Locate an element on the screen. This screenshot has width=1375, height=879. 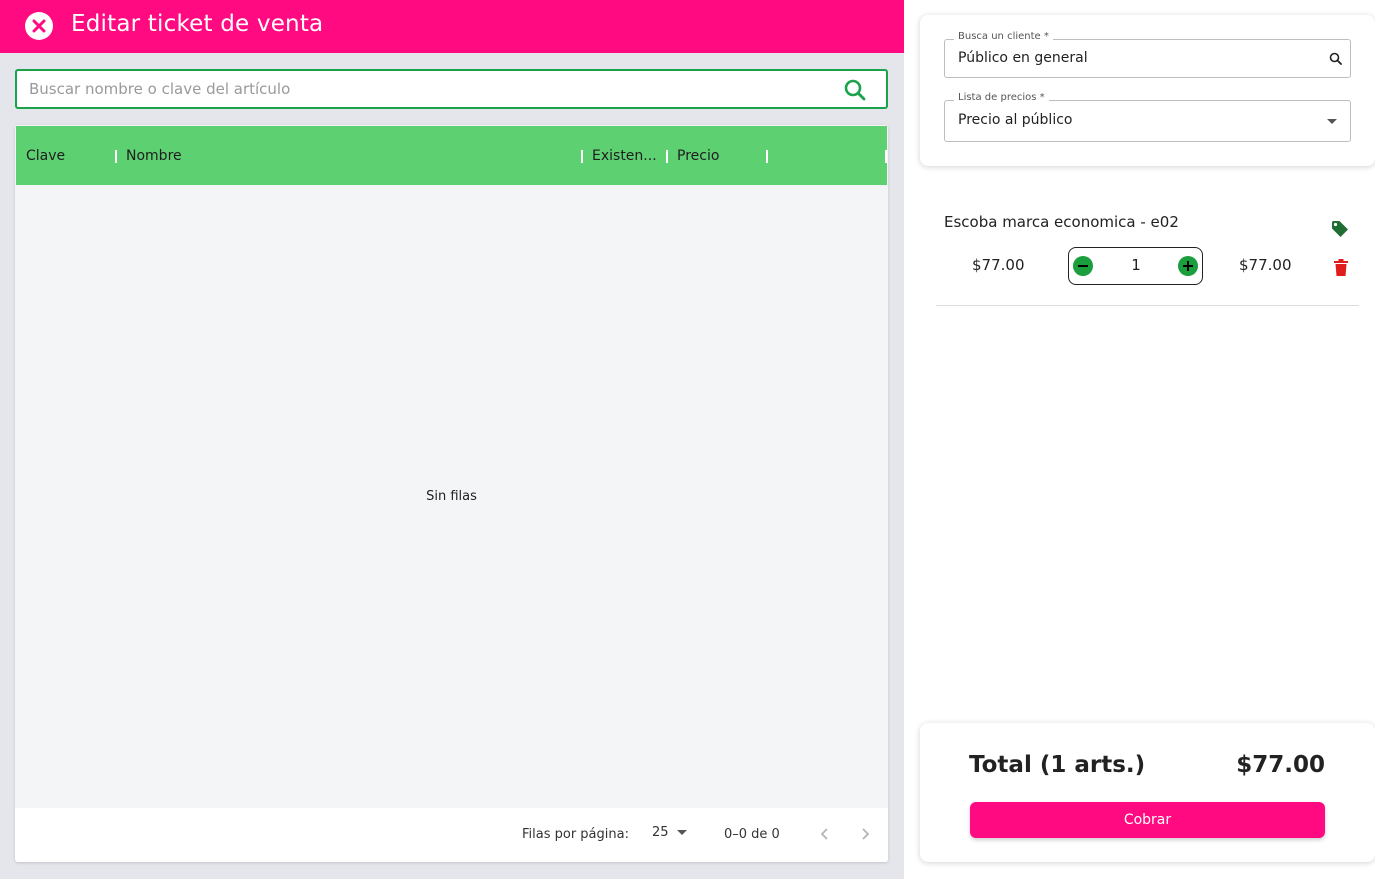
pay-button: Cobrar is located at coordinates (1147, 820).